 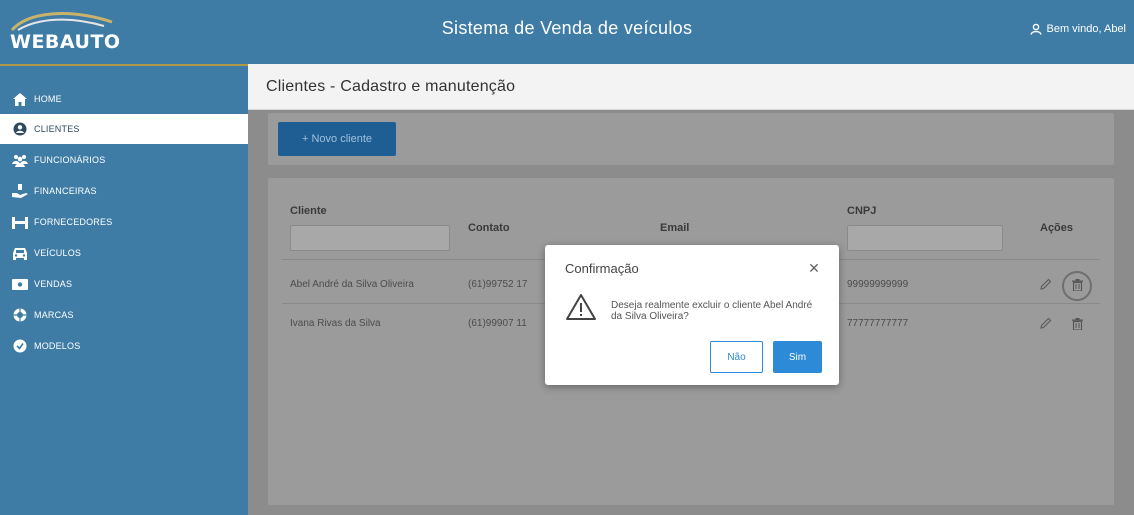 I want to click on cell-cliente: Abel André da Silva Oliveira, so click(x=352, y=284).